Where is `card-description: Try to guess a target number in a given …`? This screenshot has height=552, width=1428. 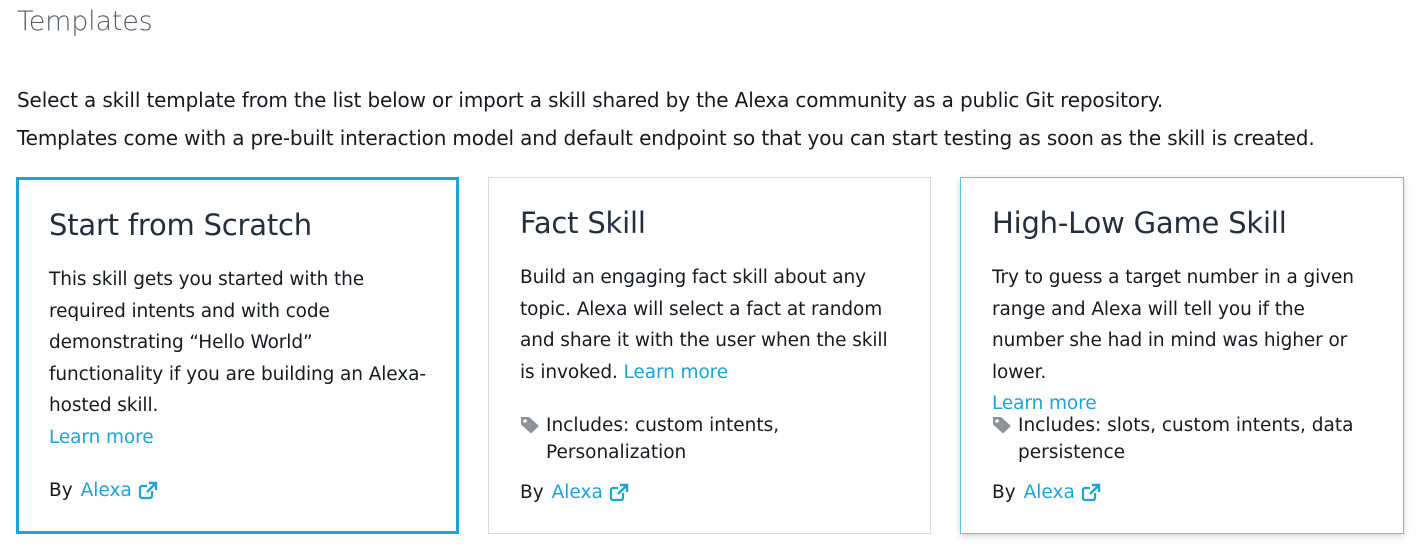
card-description: Try to guess a target number in a given … is located at coordinates (1183, 341).